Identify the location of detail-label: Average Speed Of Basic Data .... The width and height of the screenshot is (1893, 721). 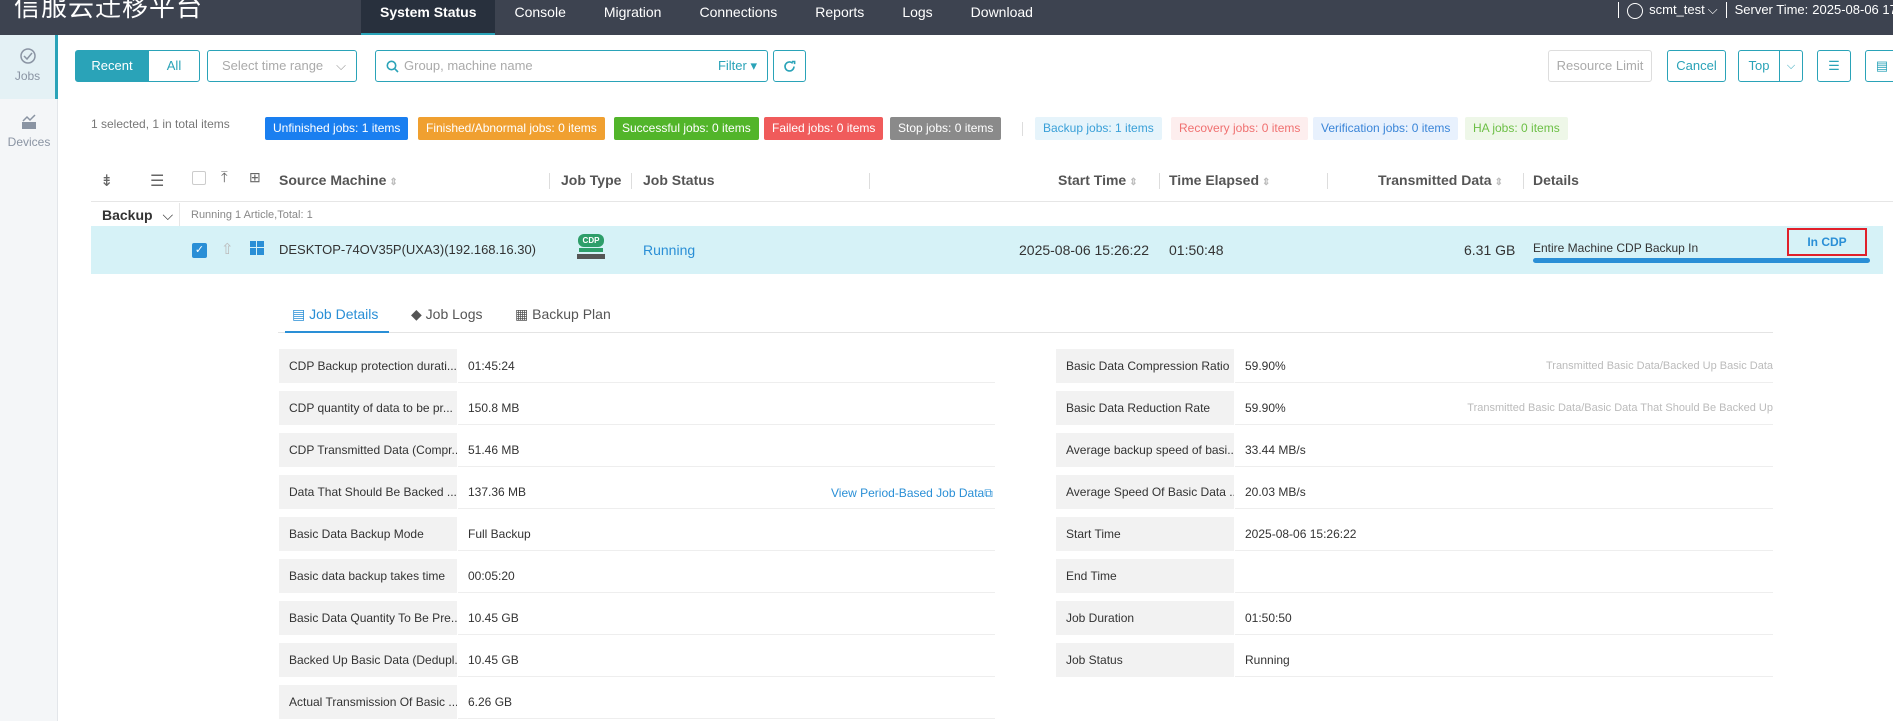
(1145, 492).